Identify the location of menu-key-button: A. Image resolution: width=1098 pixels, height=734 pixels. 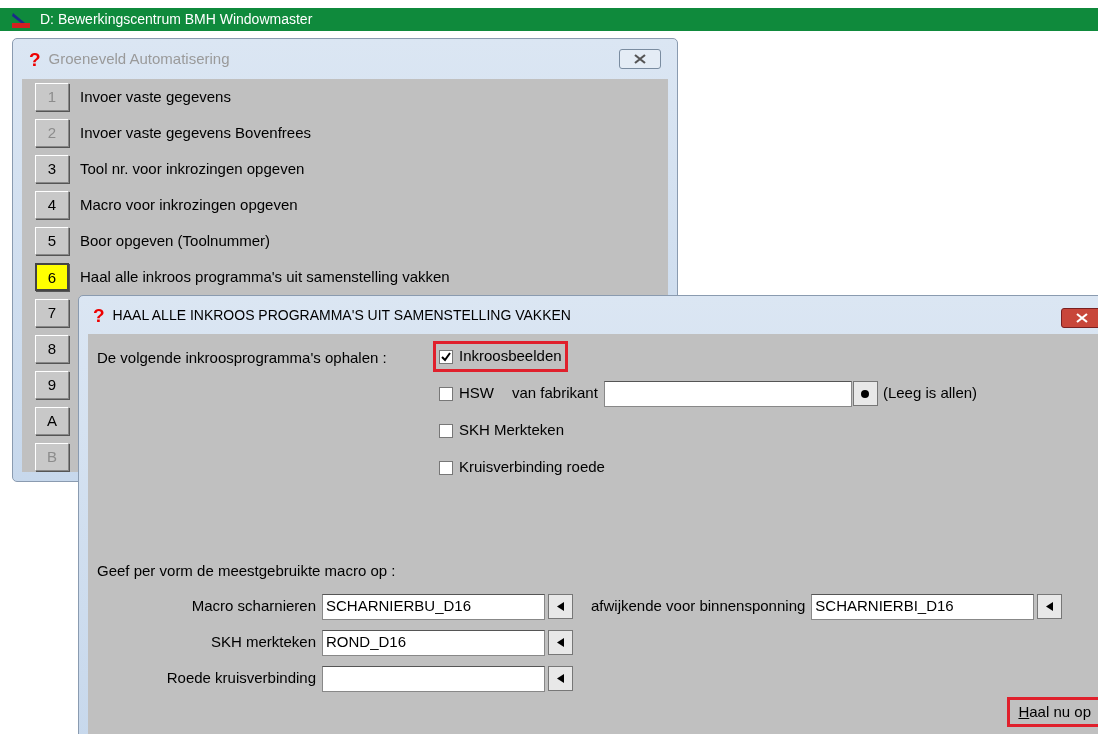
(52, 421).